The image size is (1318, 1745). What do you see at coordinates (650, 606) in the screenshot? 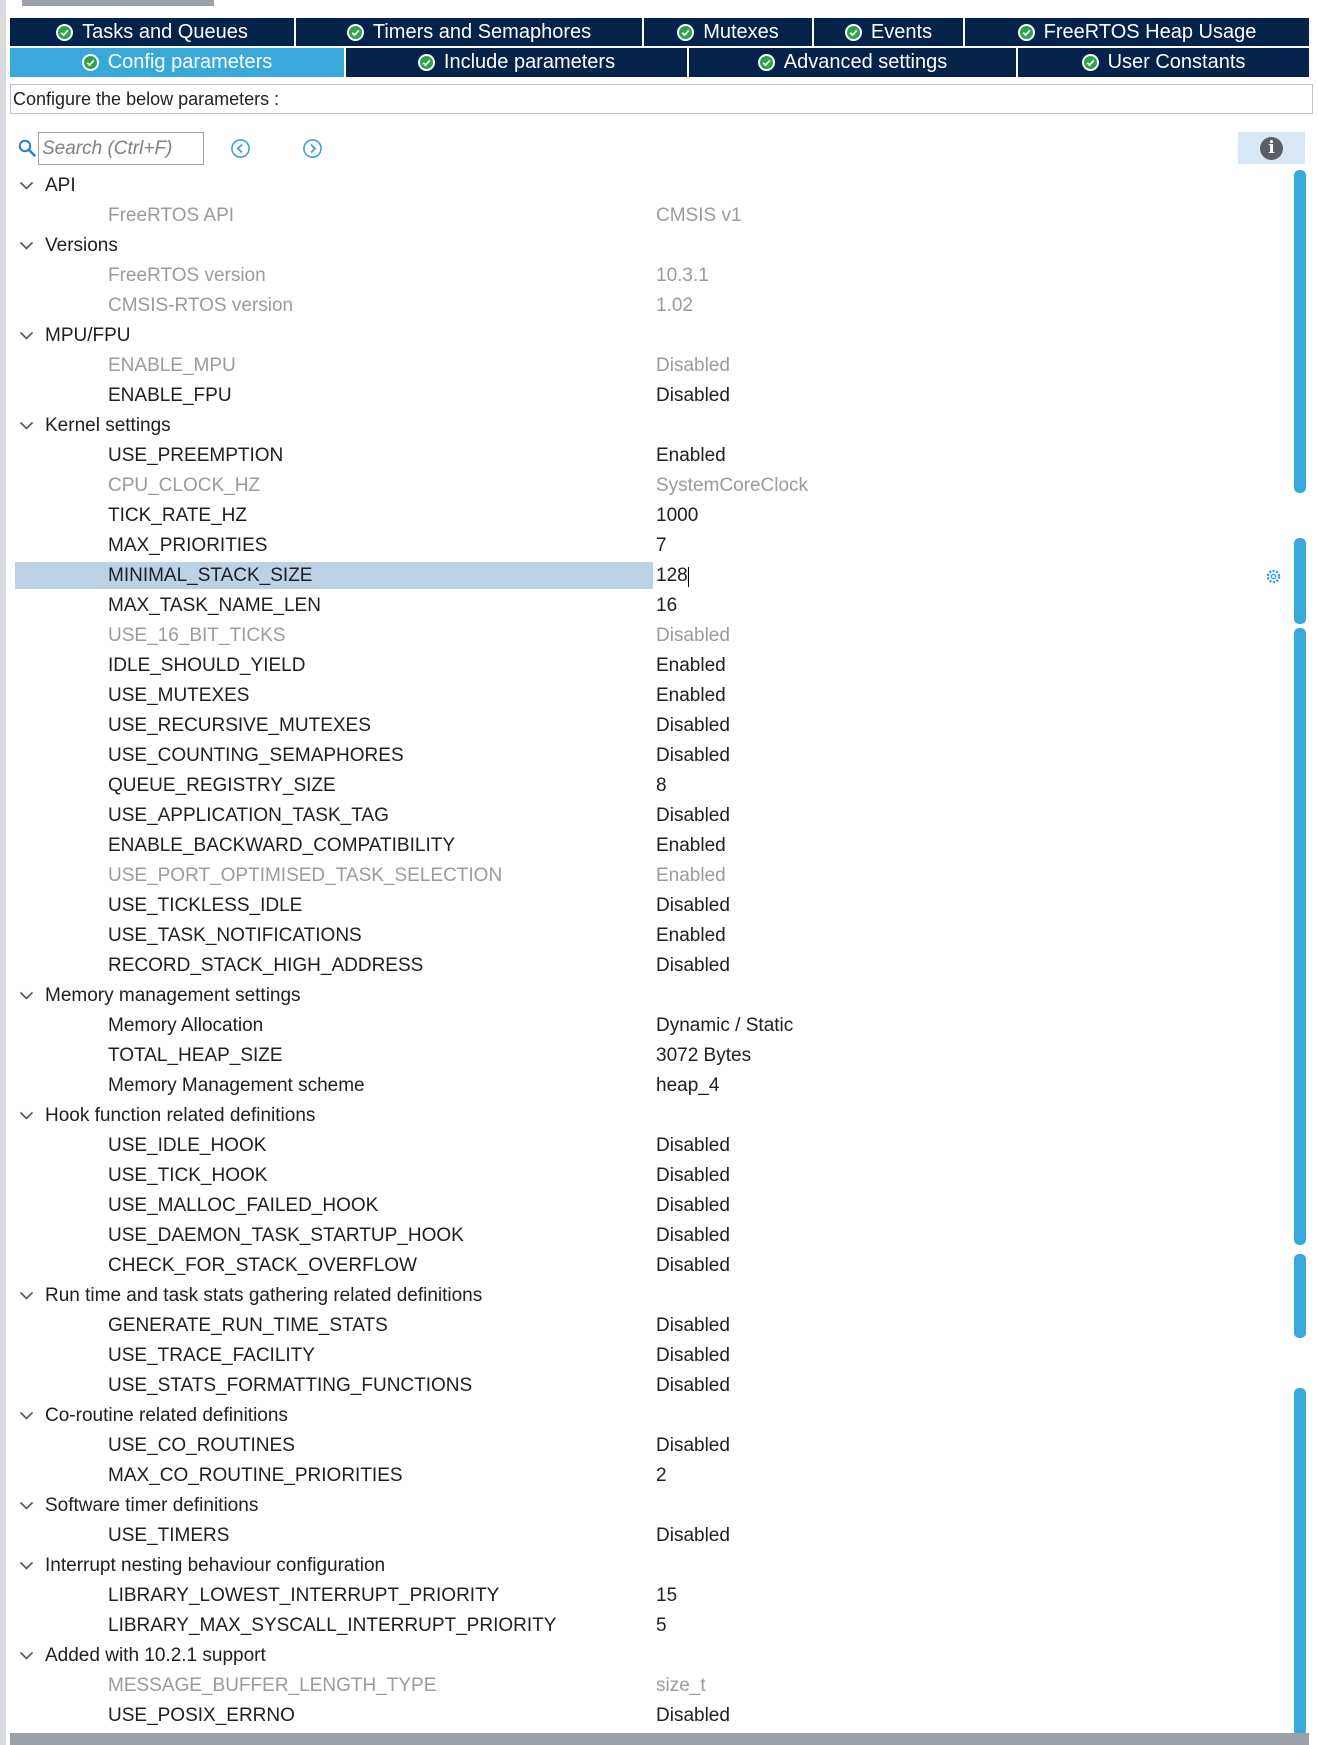
I see `parameter-row: MAX_TASK_NAME_LEN 16` at bounding box center [650, 606].